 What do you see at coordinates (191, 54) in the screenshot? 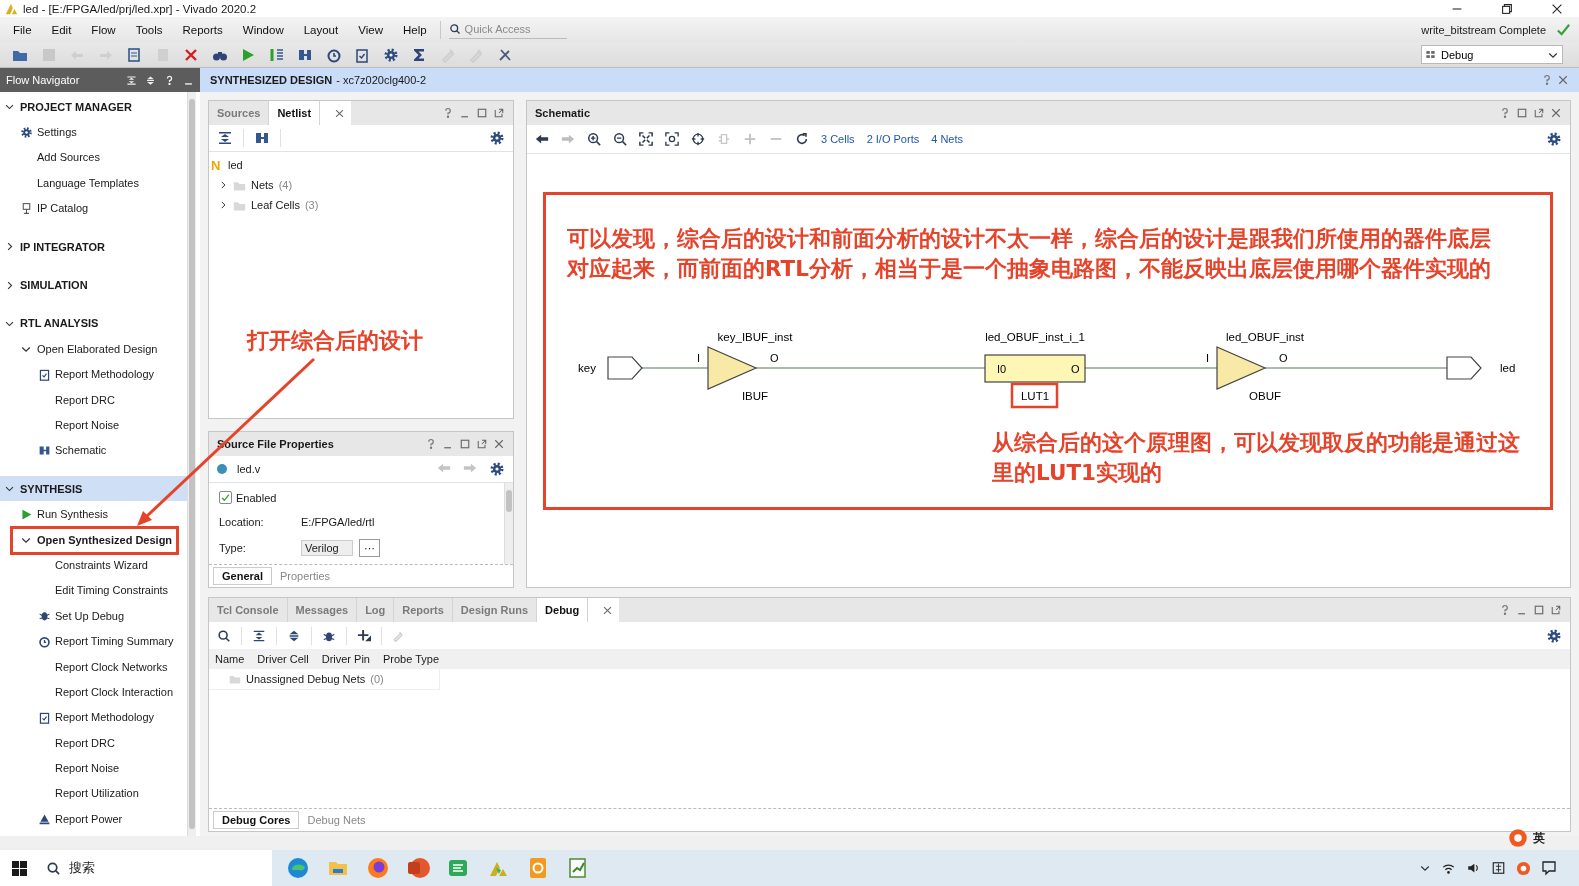
I see `delete-icon` at bounding box center [191, 54].